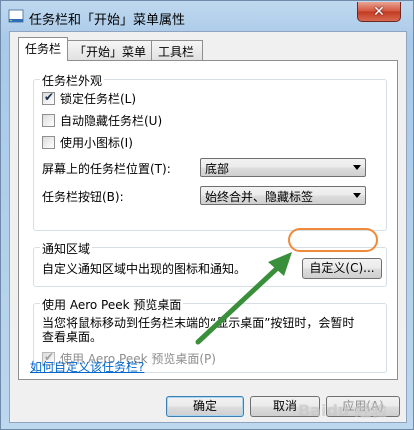 The height and width of the screenshot is (430, 414). What do you see at coordinates (243, 298) in the screenshot?
I see `annotation-arrow-icon` at bounding box center [243, 298].